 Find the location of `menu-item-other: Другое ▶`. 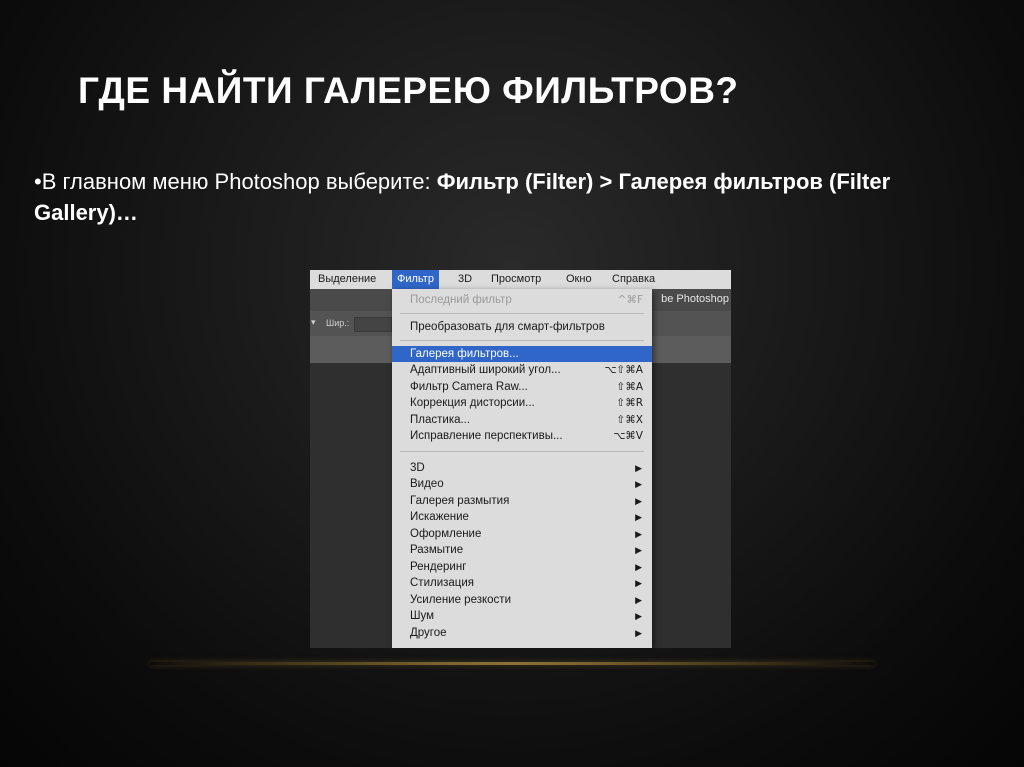

menu-item-other: Другое ▶ is located at coordinates (522, 633).